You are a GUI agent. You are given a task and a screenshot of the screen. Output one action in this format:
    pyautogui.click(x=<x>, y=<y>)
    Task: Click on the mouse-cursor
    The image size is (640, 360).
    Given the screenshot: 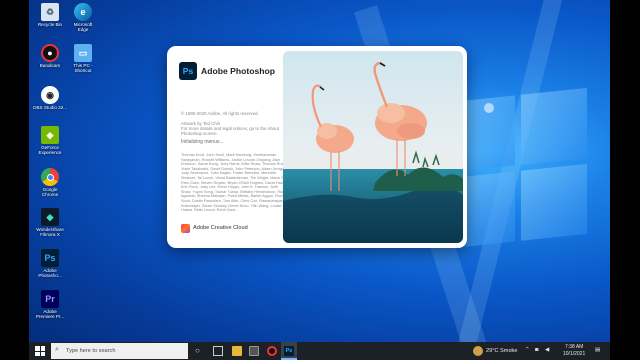 What is the action you would take?
    pyautogui.click(x=489, y=108)
    